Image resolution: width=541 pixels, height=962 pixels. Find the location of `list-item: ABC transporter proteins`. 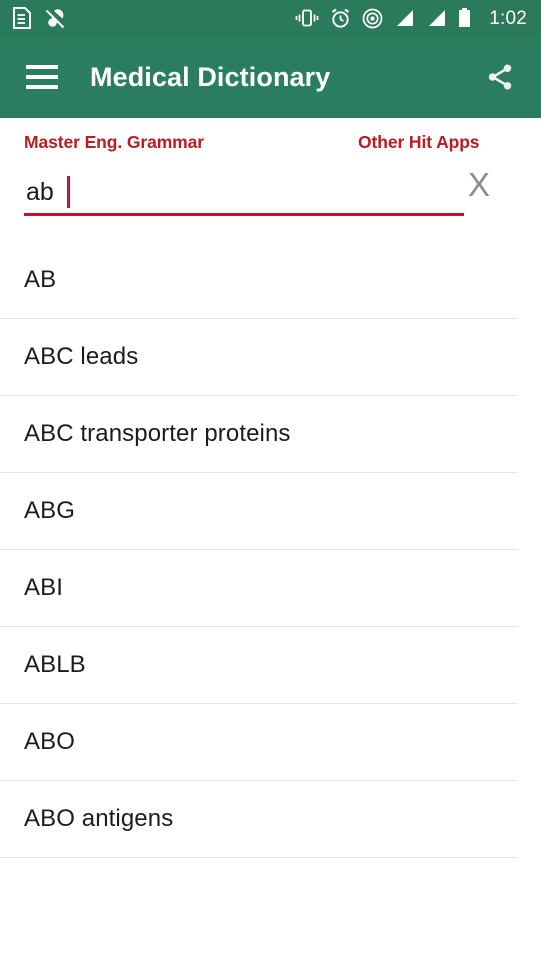

list-item: ABC transporter proteins is located at coordinates (259, 434).